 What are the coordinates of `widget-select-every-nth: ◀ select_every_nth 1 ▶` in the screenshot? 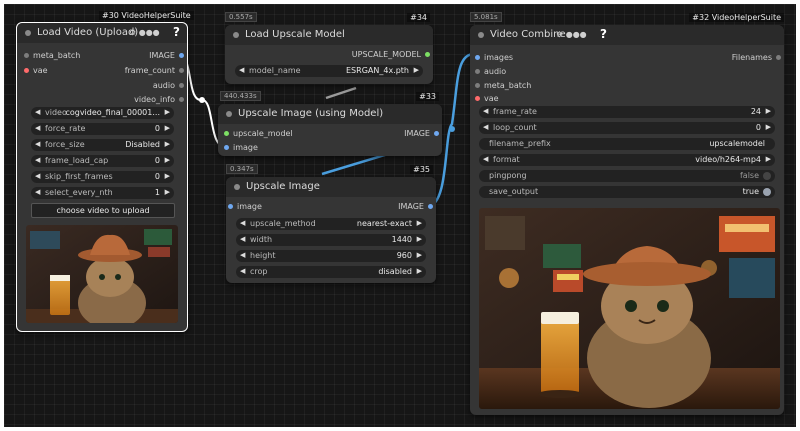 It's located at (102, 193).